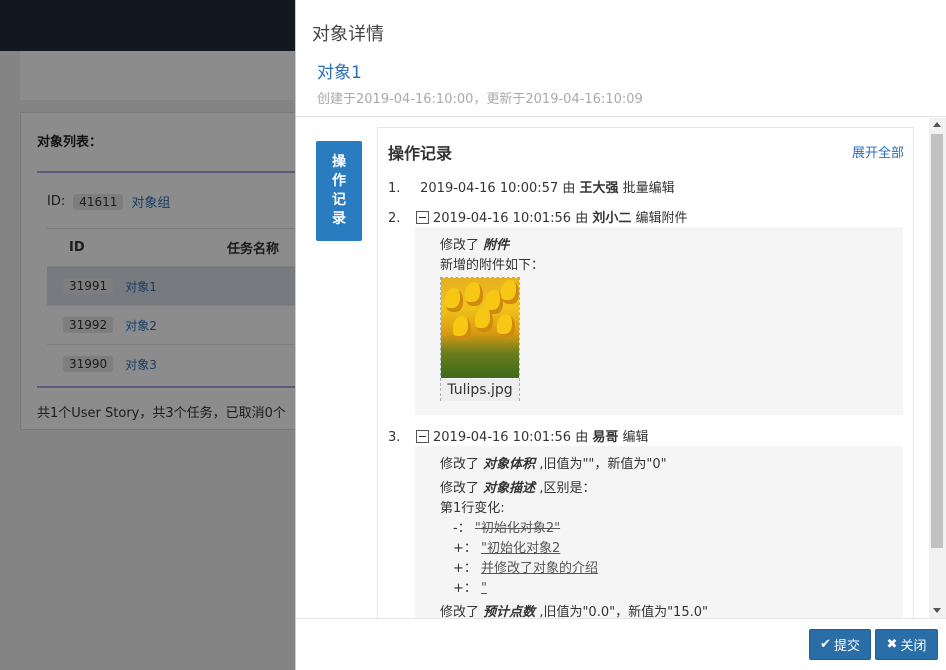 This screenshot has height=670, width=946. I want to click on record-action: 编辑附件, so click(661, 218).